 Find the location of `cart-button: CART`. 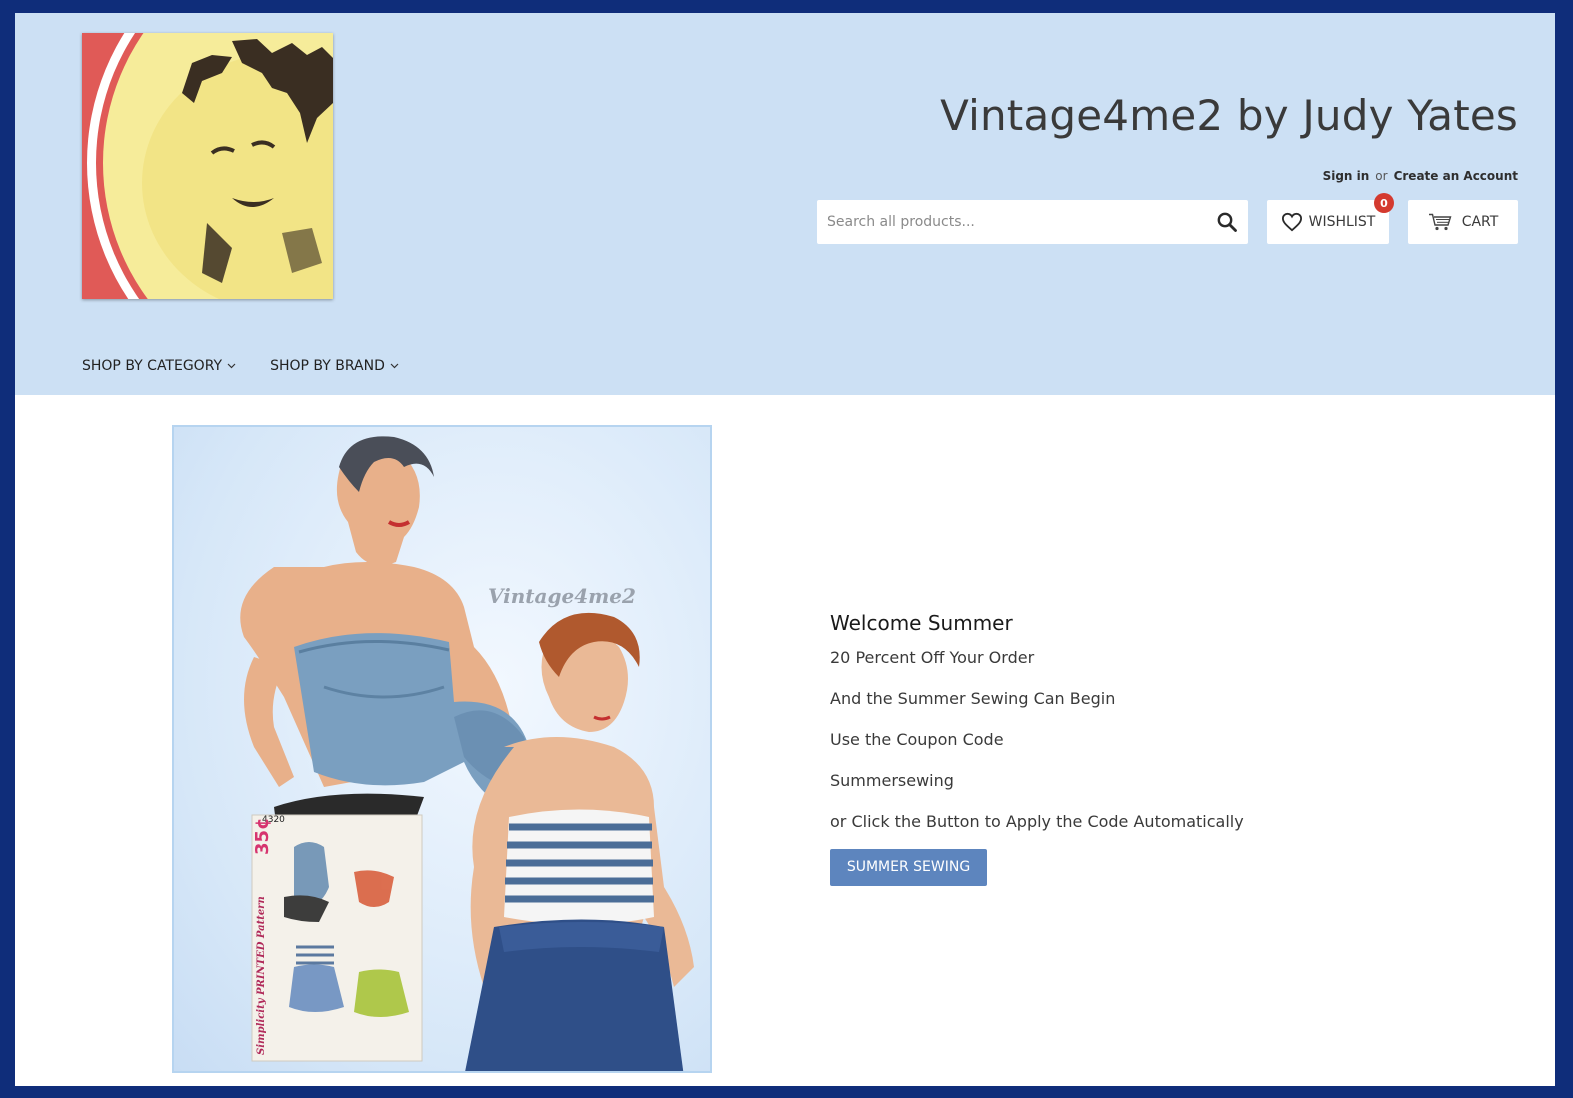

cart-button: CART is located at coordinates (1463, 222).